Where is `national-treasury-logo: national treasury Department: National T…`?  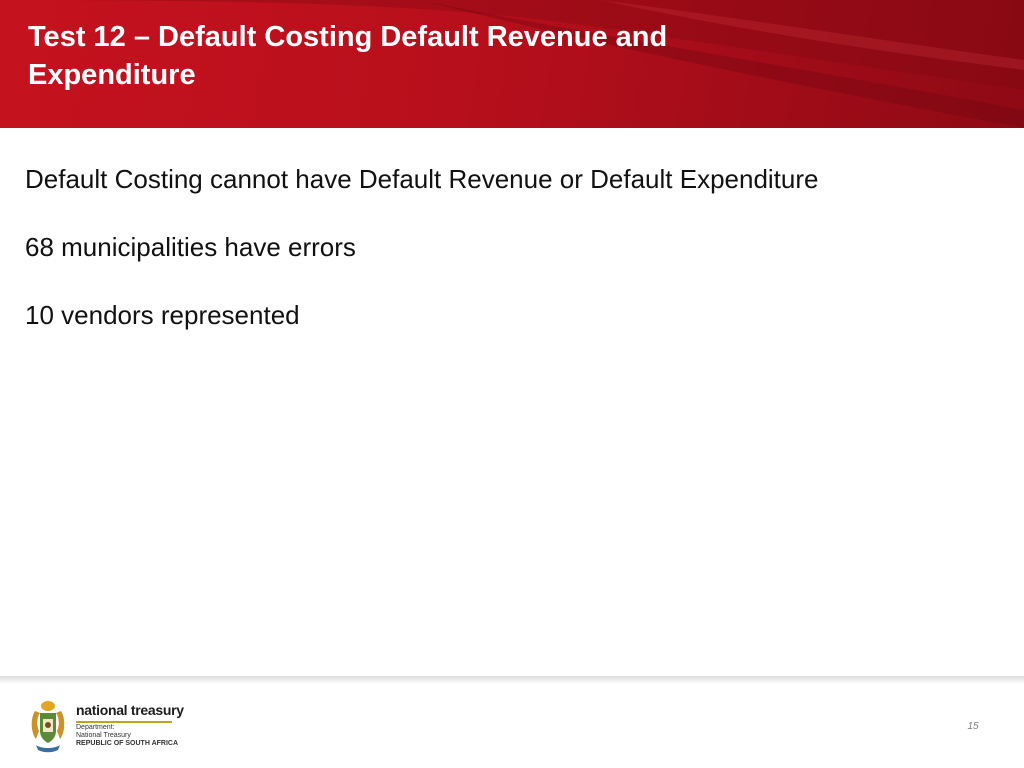
national-treasury-logo: national treasury Department: National T… is located at coordinates (108, 725).